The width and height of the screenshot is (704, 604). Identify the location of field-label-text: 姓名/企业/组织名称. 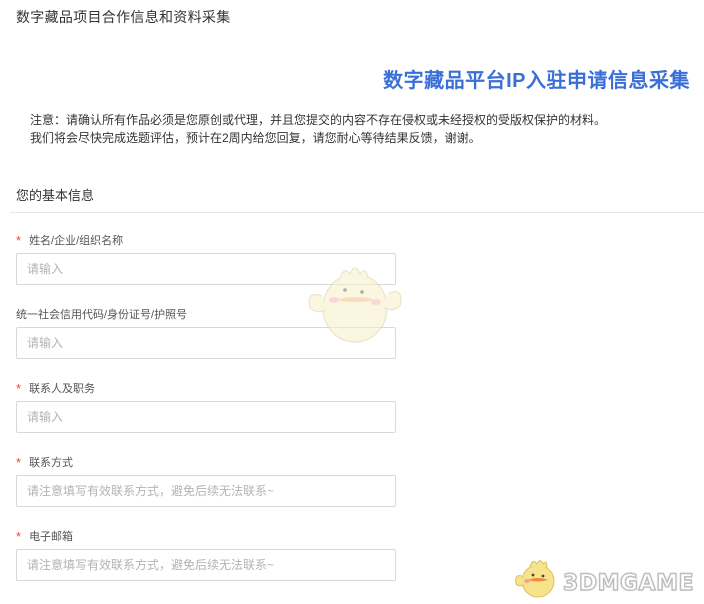
(76, 241).